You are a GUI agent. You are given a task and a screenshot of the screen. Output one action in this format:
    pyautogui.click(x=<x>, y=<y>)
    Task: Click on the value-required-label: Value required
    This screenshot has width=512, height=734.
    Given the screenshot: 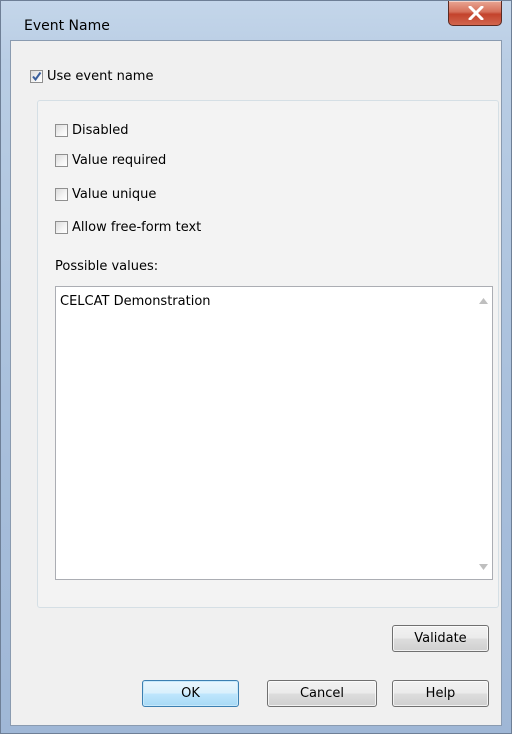 What is the action you would take?
    pyautogui.click(x=119, y=160)
    